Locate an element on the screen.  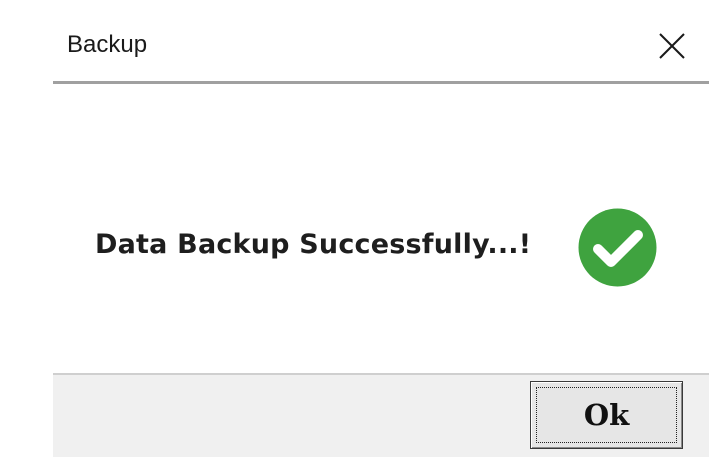
ok-button-label: Ok is located at coordinates (606, 415).